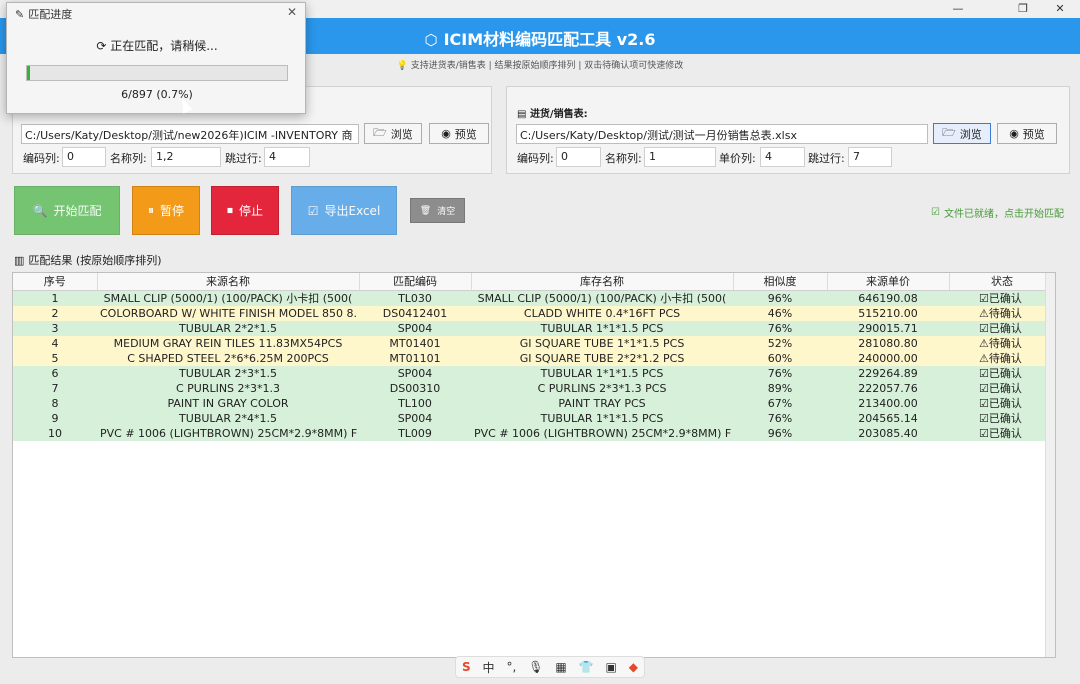  I want to click on progress-dialog-title-text: 匹配进度, so click(50, 14).